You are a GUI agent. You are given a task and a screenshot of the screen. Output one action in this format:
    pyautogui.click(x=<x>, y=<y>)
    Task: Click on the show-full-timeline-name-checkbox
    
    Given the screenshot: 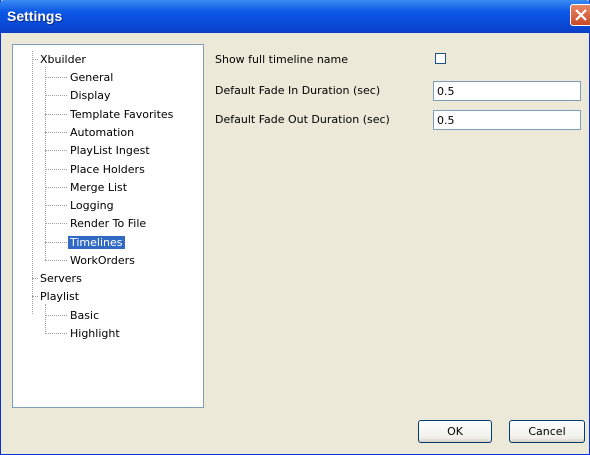 What is the action you would take?
    pyautogui.click(x=440, y=58)
    